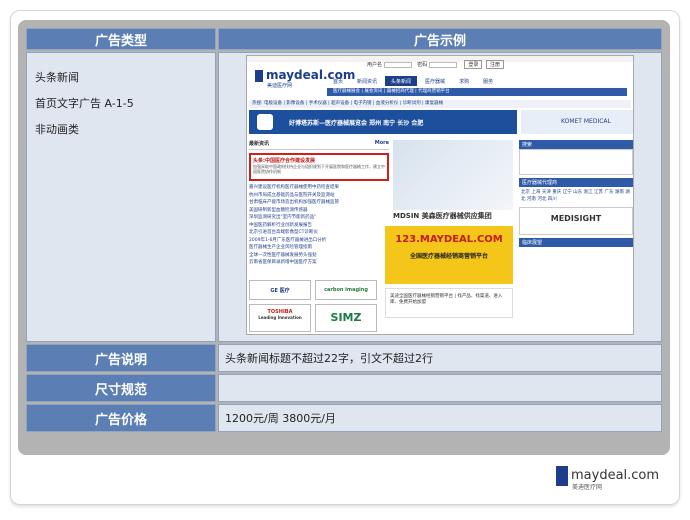 This screenshot has width=690, height=520. What do you see at coordinates (440, 418) in the screenshot?
I see `row-value-price: 1200元/周 3800元/月` at bounding box center [440, 418].